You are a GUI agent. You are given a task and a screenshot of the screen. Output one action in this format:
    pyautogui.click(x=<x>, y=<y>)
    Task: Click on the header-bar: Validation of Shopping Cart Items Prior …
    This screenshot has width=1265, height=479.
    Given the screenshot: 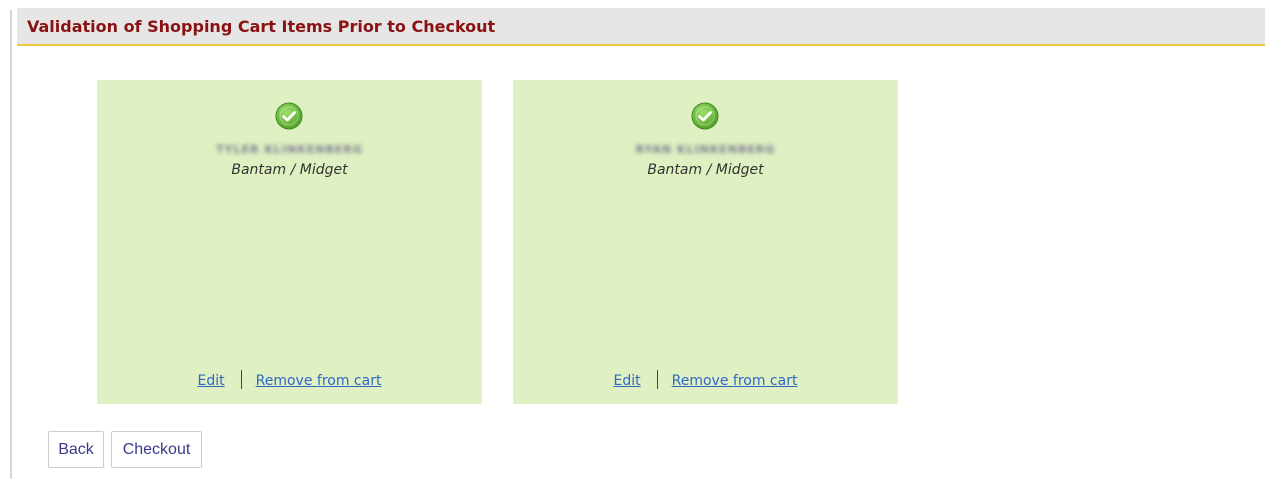 What is the action you would take?
    pyautogui.click(x=641, y=27)
    